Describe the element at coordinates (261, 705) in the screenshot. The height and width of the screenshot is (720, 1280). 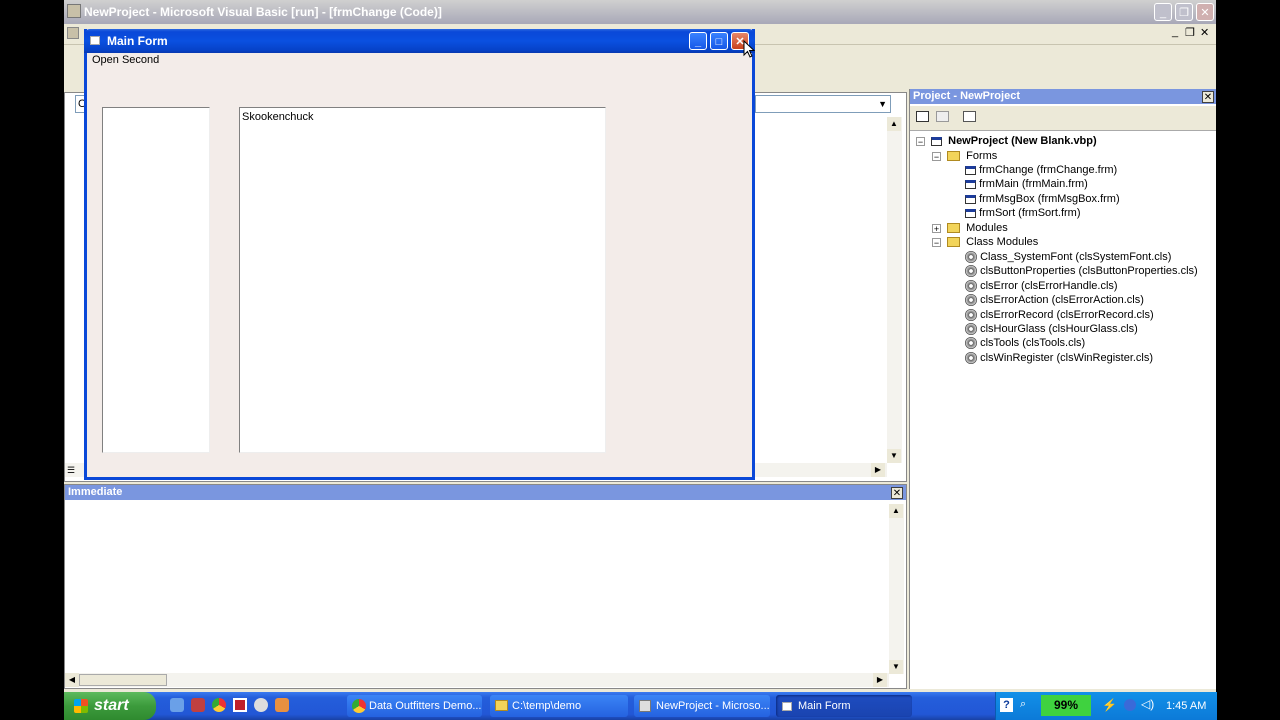
I see `quicklaunch-gear-icon` at that location.